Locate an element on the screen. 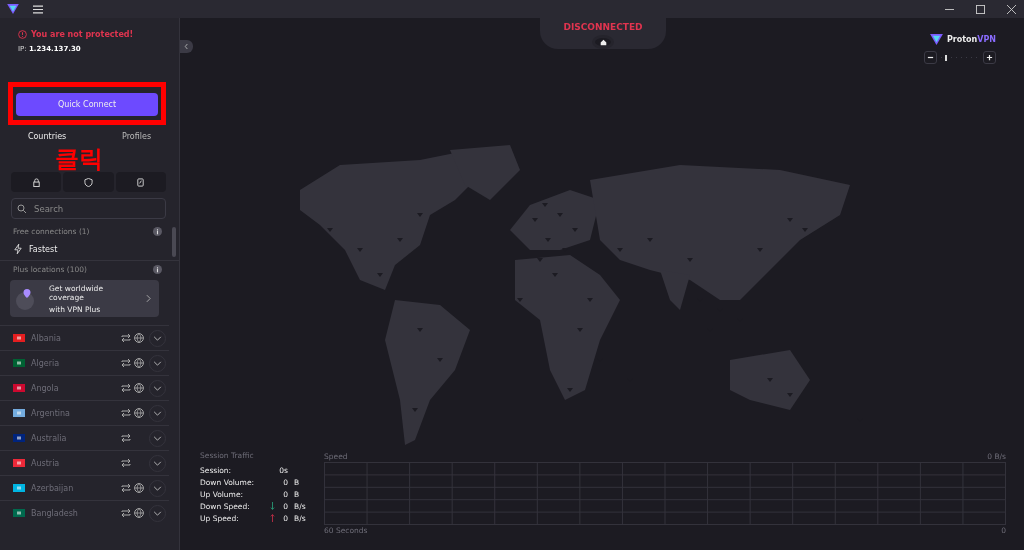 Image resolution: width=1024 pixels, height=550 pixels. tab: Profiles is located at coordinates (137, 136).